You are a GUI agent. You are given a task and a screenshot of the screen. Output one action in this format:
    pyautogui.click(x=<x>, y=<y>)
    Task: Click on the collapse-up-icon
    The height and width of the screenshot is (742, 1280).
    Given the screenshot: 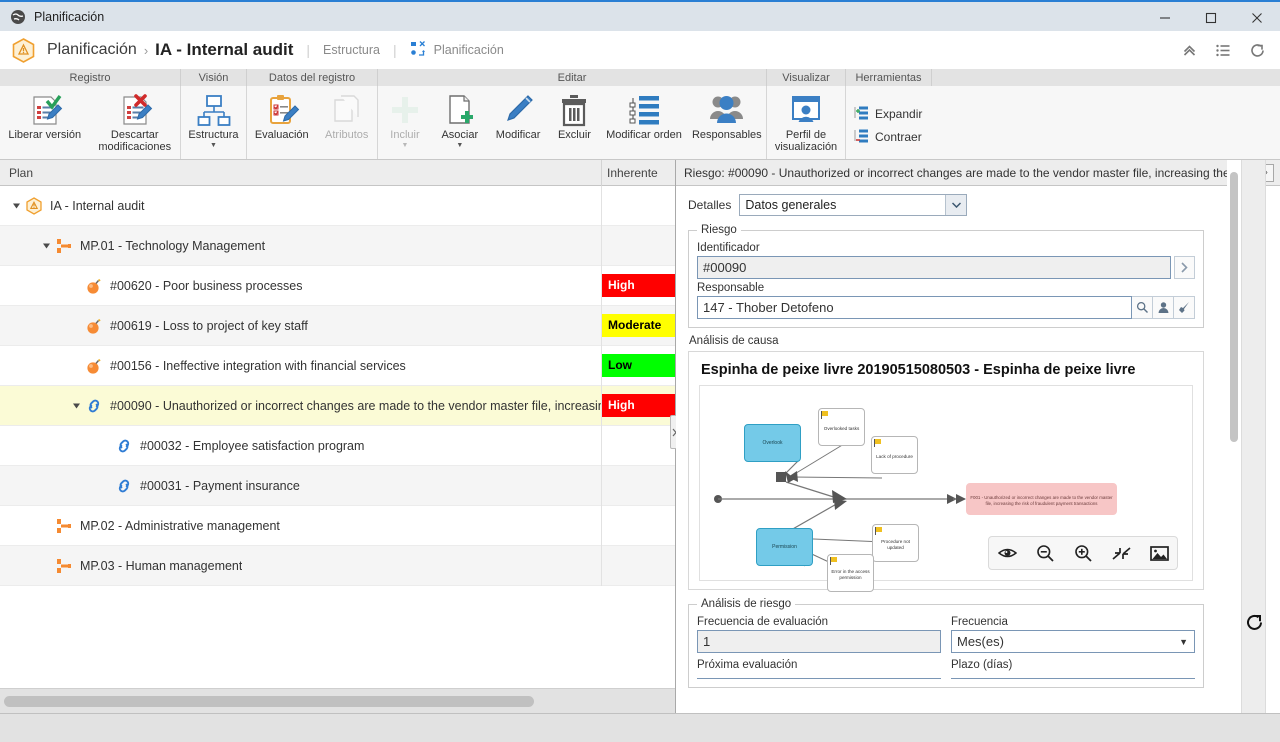 What is the action you would take?
    pyautogui.click(x=1189, y=50)
    